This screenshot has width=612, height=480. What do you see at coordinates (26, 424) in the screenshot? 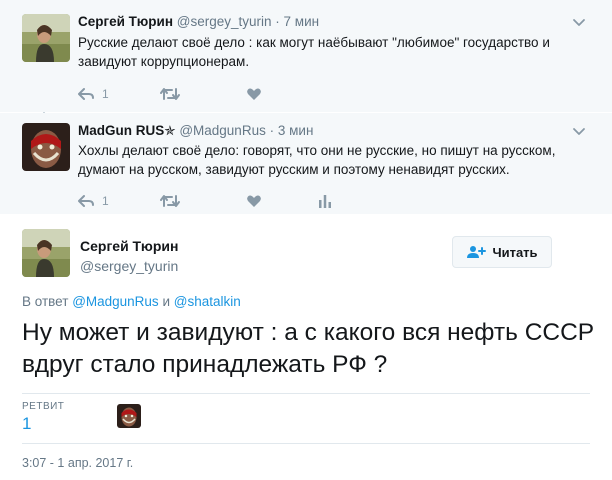
I see `retweets-count: 1` at bounding box center [26, 424].